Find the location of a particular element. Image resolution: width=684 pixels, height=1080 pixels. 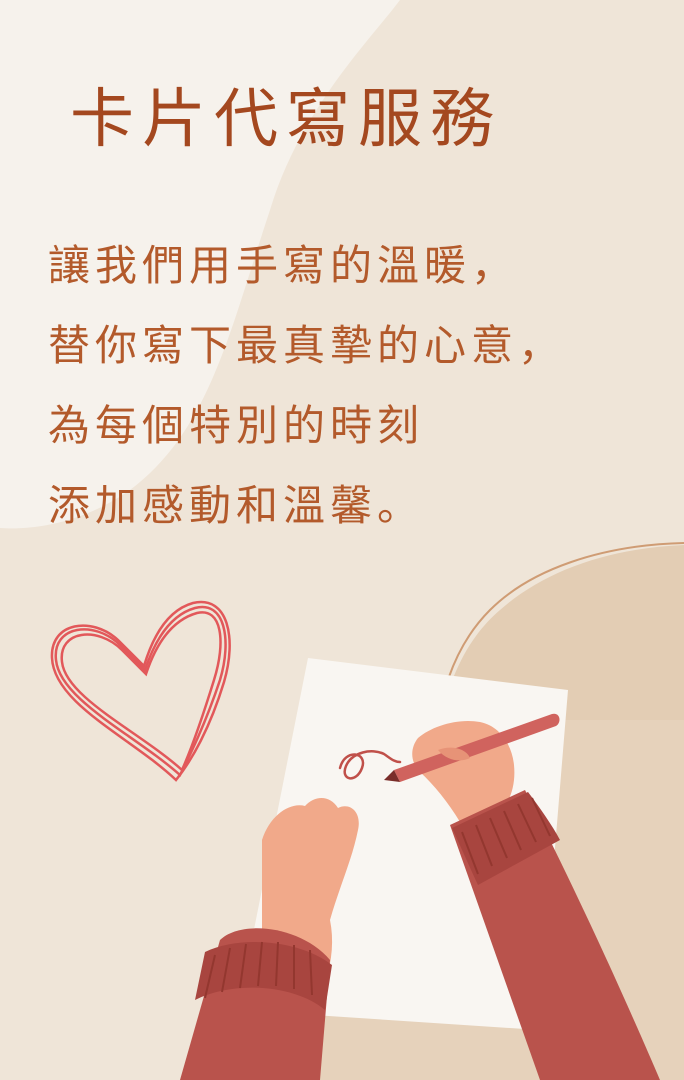

page-title: 卡片代寫服務 is located at coordinates (286, 120).